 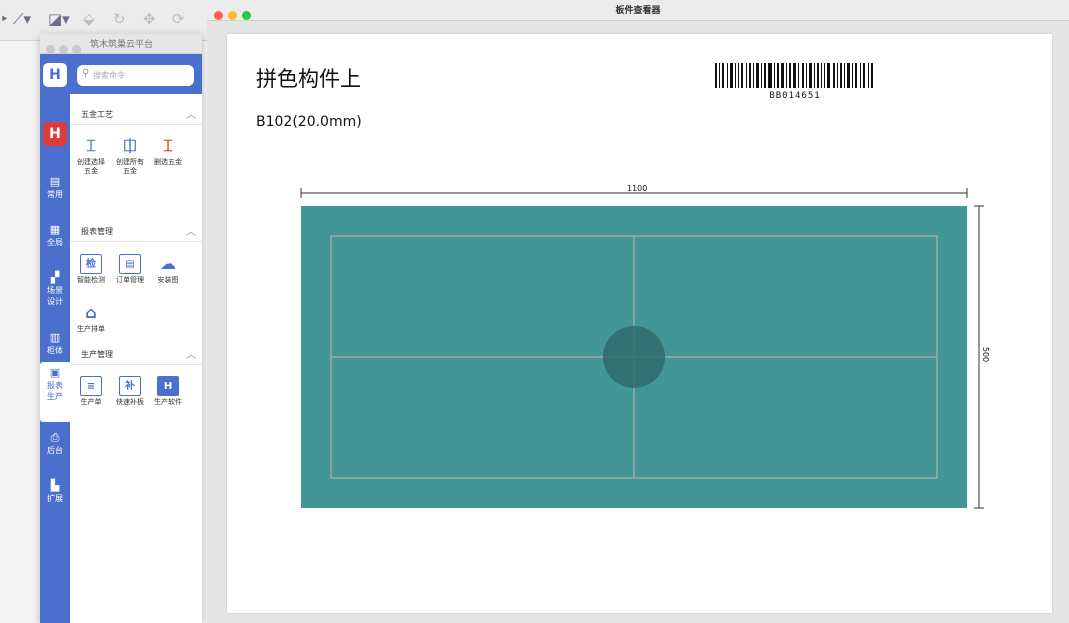 I want to click on tool-label: 生产单, so click(x=91, y=402).